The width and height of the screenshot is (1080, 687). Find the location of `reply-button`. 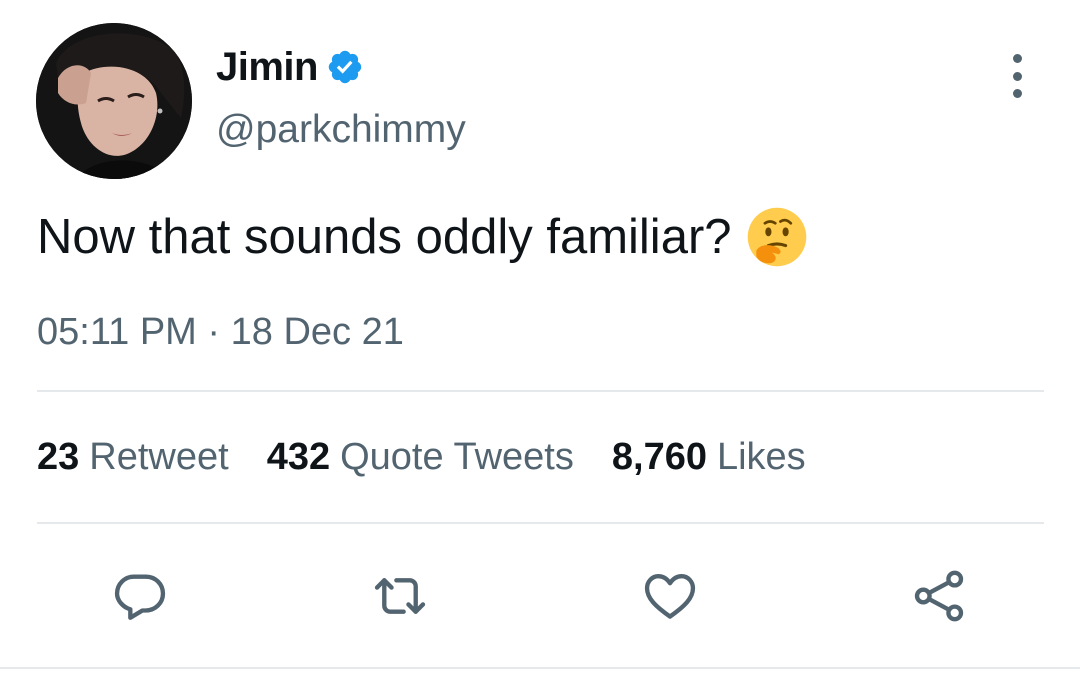

reply-button is located at coordinates (140, 596).